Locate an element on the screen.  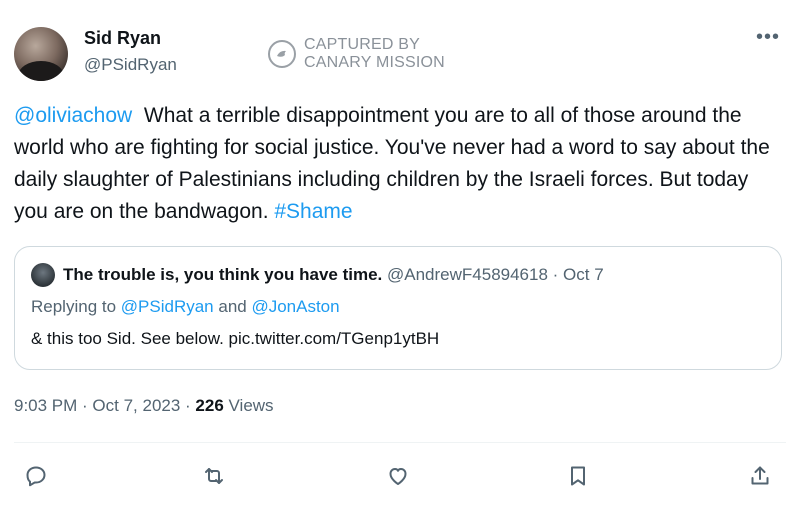
like-icon is located at coordinates (398, 476).